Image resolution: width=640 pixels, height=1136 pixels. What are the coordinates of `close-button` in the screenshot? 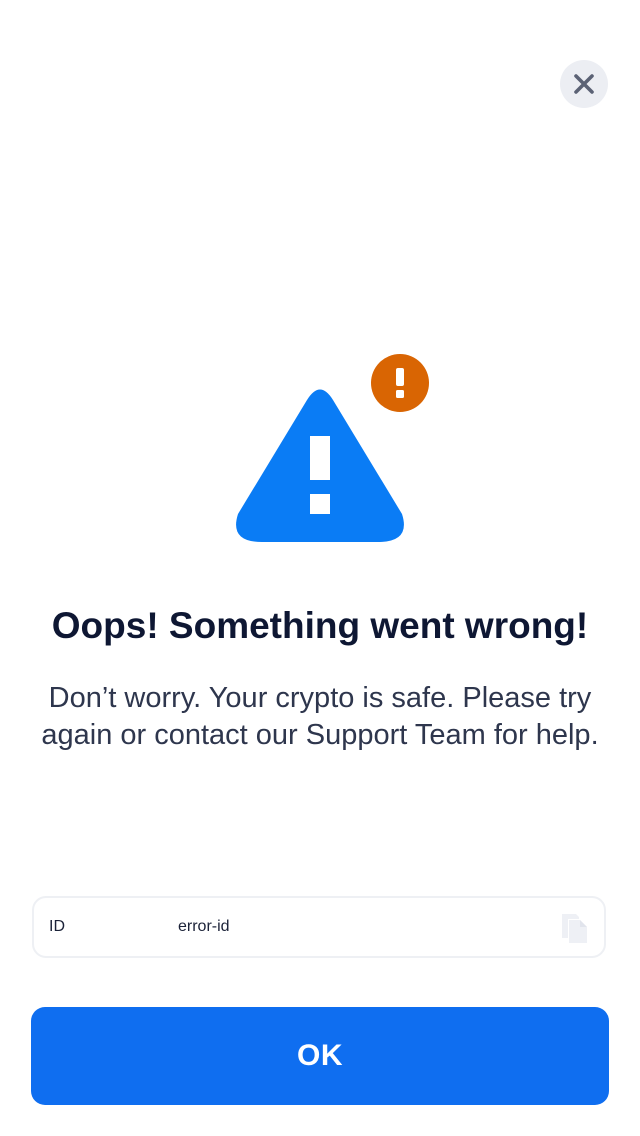 It's located at (584, 84).